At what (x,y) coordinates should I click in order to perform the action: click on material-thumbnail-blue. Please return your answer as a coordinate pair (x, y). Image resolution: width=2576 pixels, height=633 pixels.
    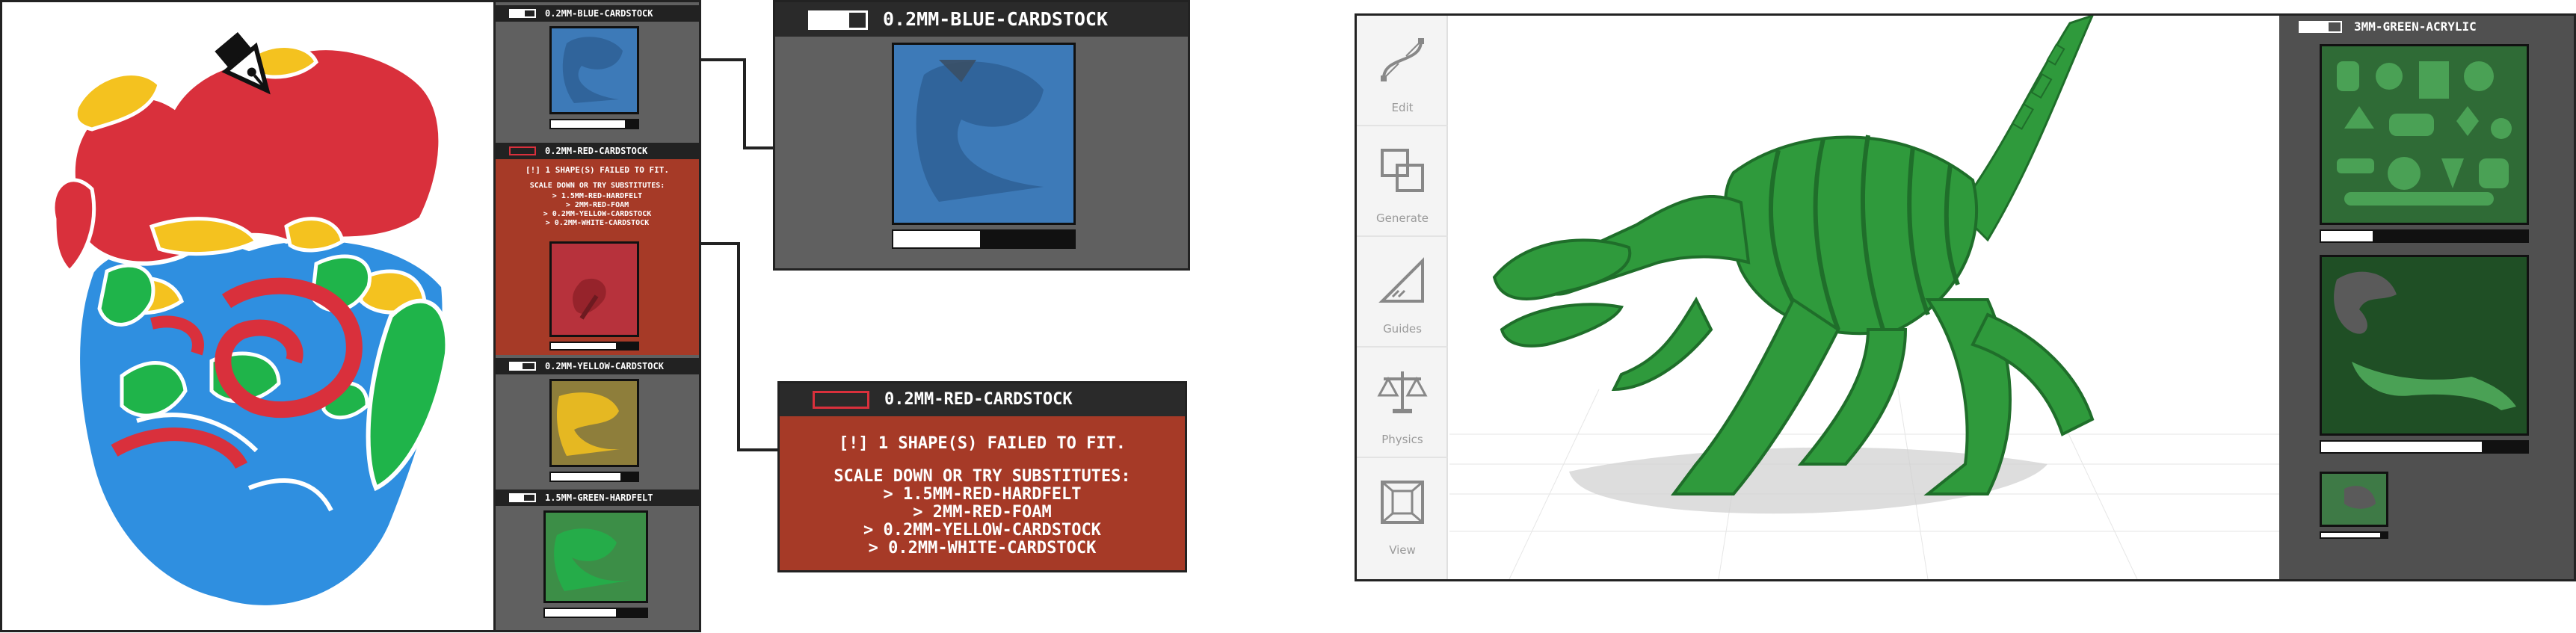
    Looking at the image, I should click on (594, 70).